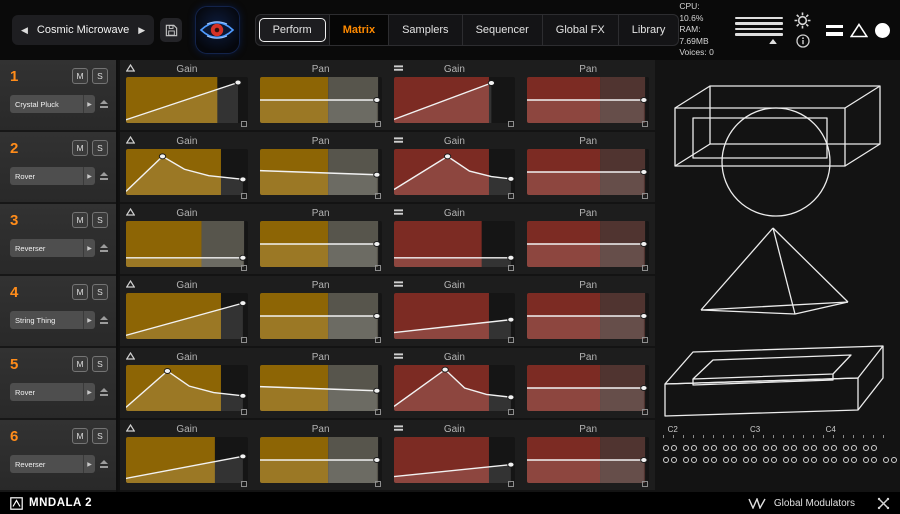 The height and width of the screenshot is (514, 900). I want to click on tab-global-fx: Global FX, so click(579, 30).